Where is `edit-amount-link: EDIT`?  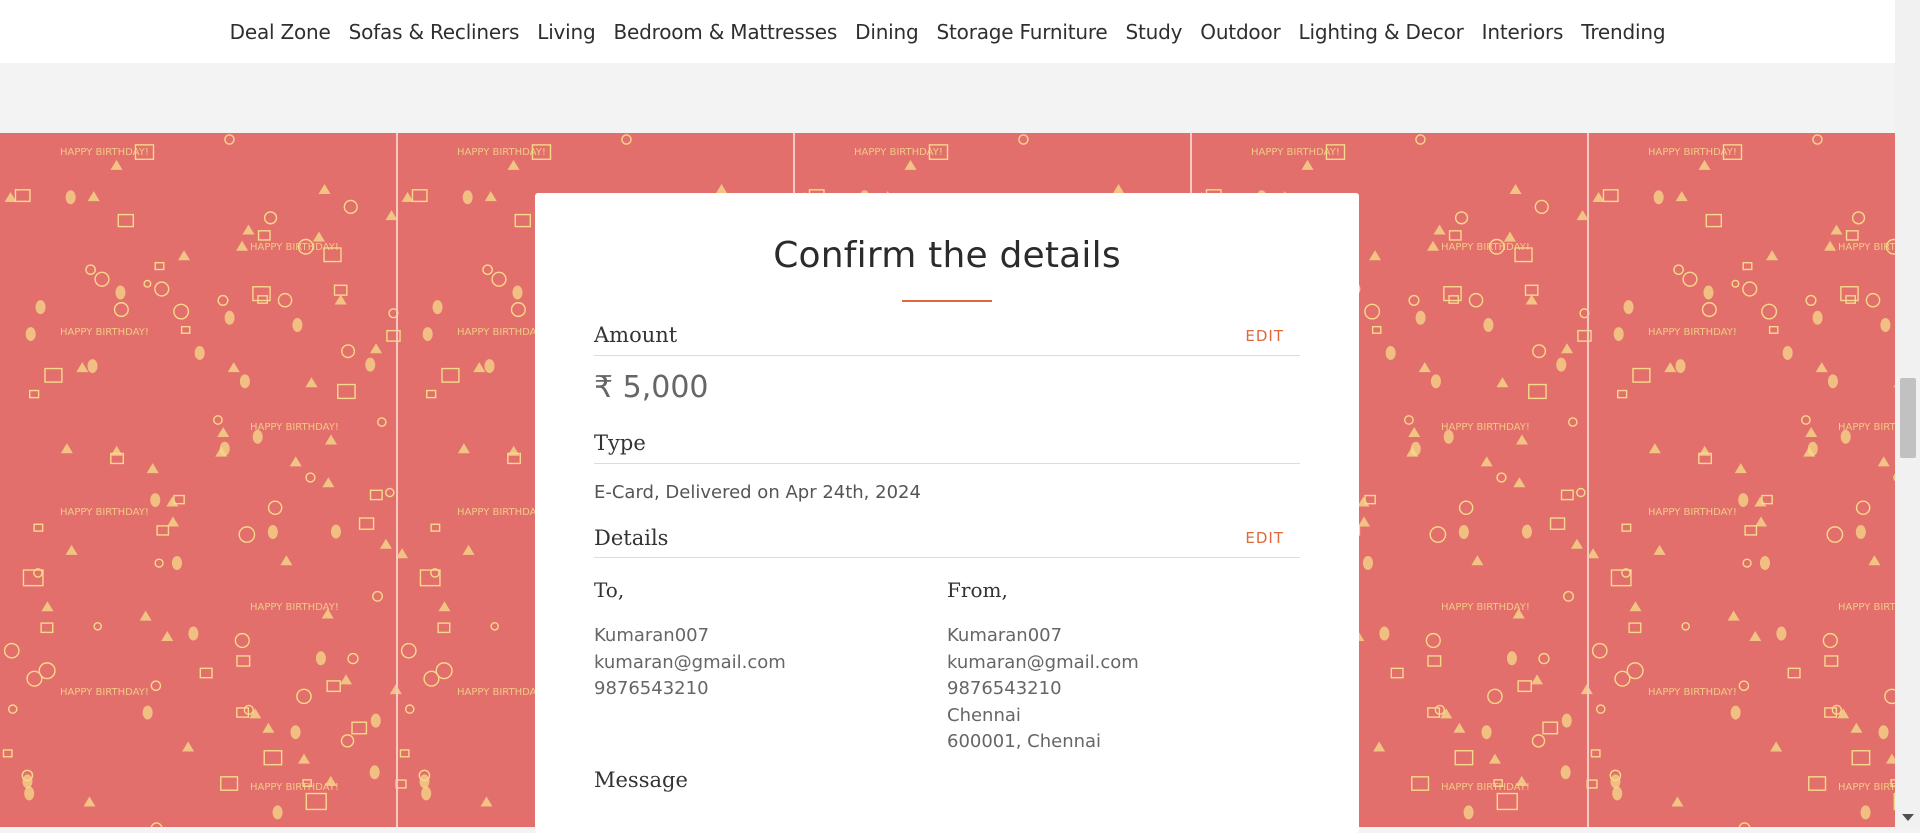 edit-amount-link: EDIT is located at coordinates (1264, 336).